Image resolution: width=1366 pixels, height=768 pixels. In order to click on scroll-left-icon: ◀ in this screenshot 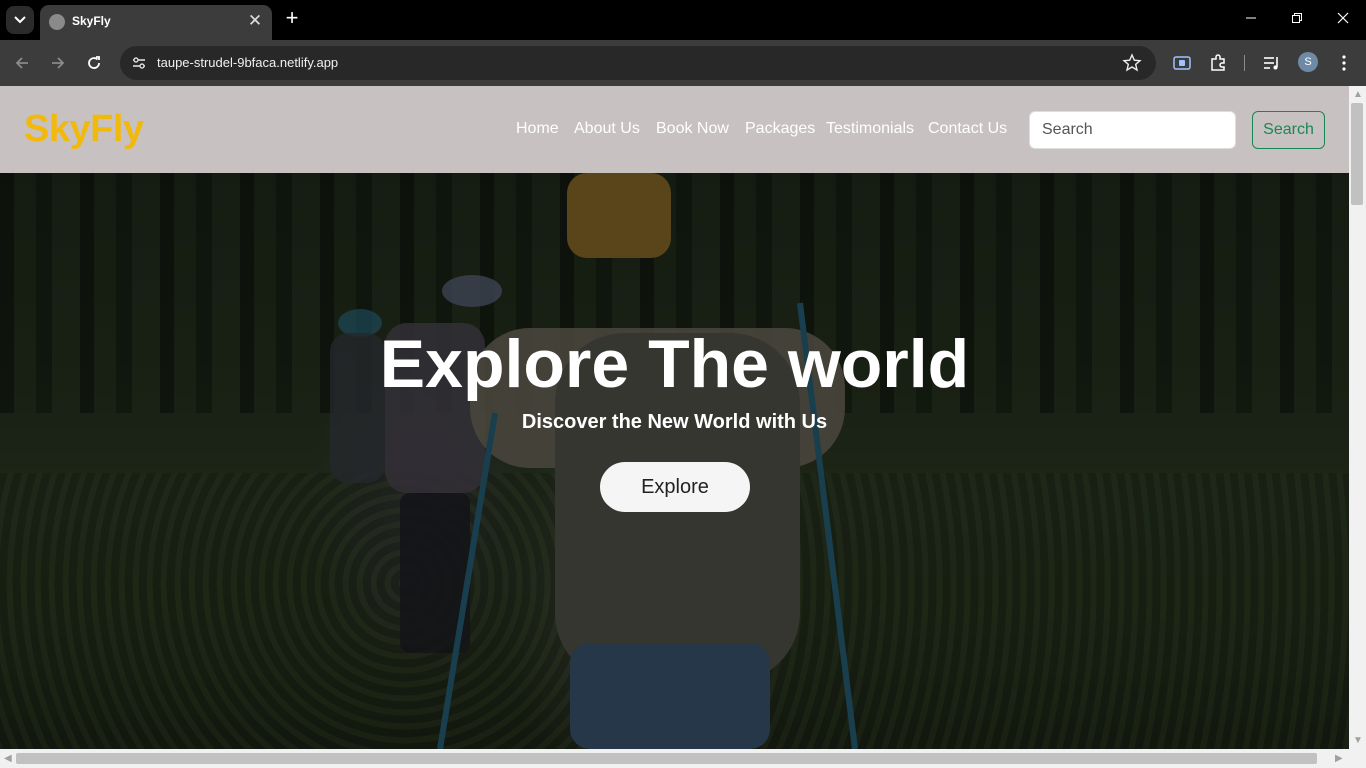, I will do `click(8, 759)`.